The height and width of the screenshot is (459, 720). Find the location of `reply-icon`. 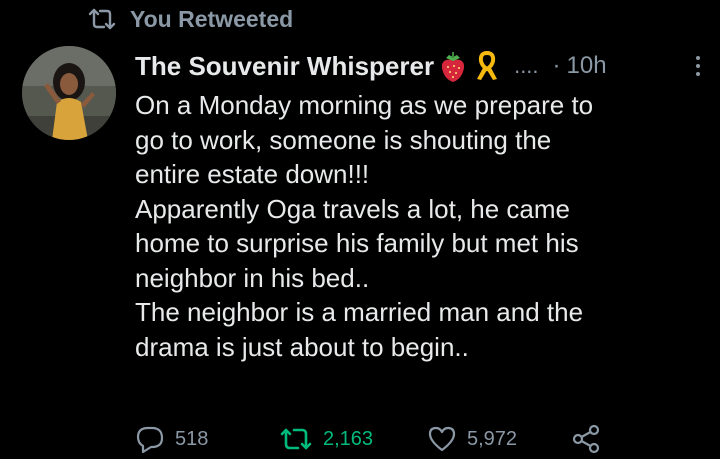

reply-icon is located at coordinates (150, 439).